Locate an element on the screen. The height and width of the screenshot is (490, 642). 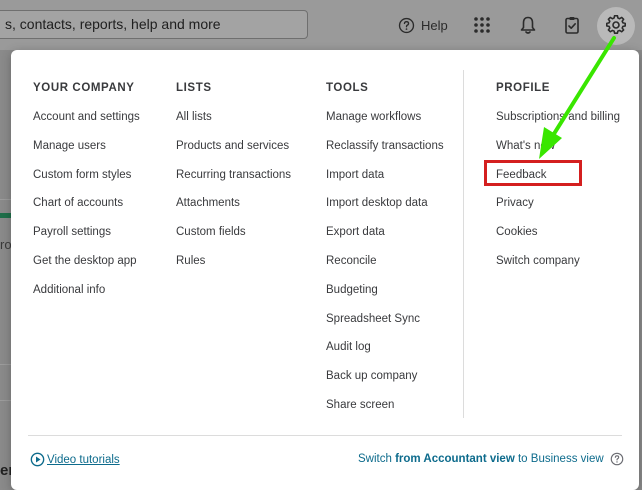
menu-item-export-data: Export data is located at coordinates (385, 239).